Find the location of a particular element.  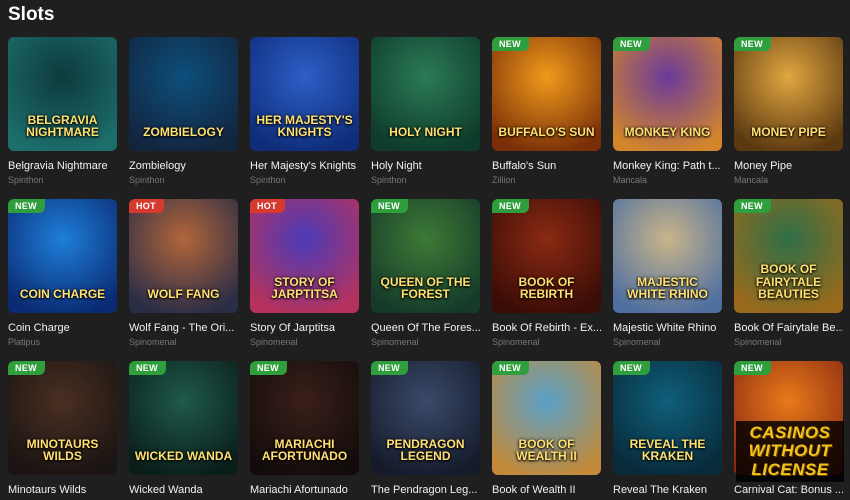

game-artwork: Wicked Wanda is located at coordinates (183, 418).